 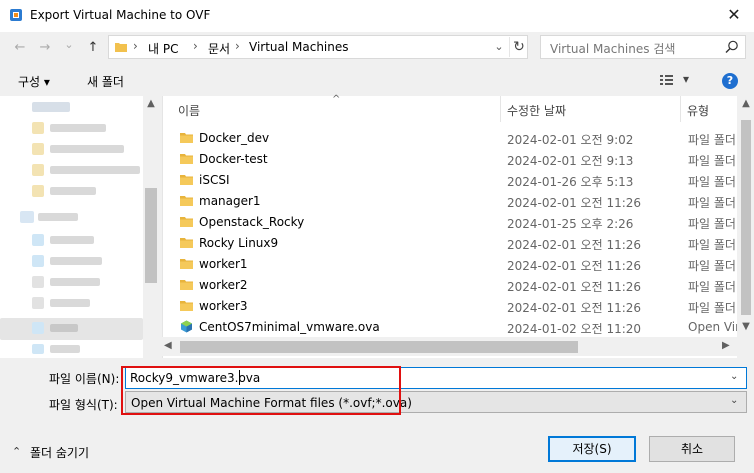 What do you see at coordinates (69, 45) in the screenshot?
I see `recent-locations-icon: ⌄` at bounding box center [69, 45].